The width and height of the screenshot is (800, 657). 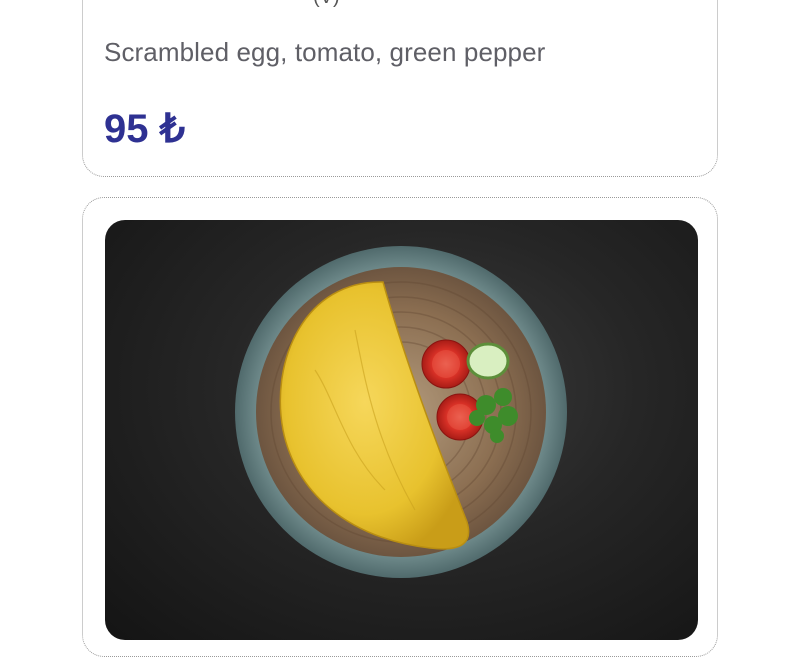 What do you see at coordinates (325, 52) in the screenshot?
I see `menu-item-description: Scrambled egg, tomato, green pepper` at bounding box center [325, 52].